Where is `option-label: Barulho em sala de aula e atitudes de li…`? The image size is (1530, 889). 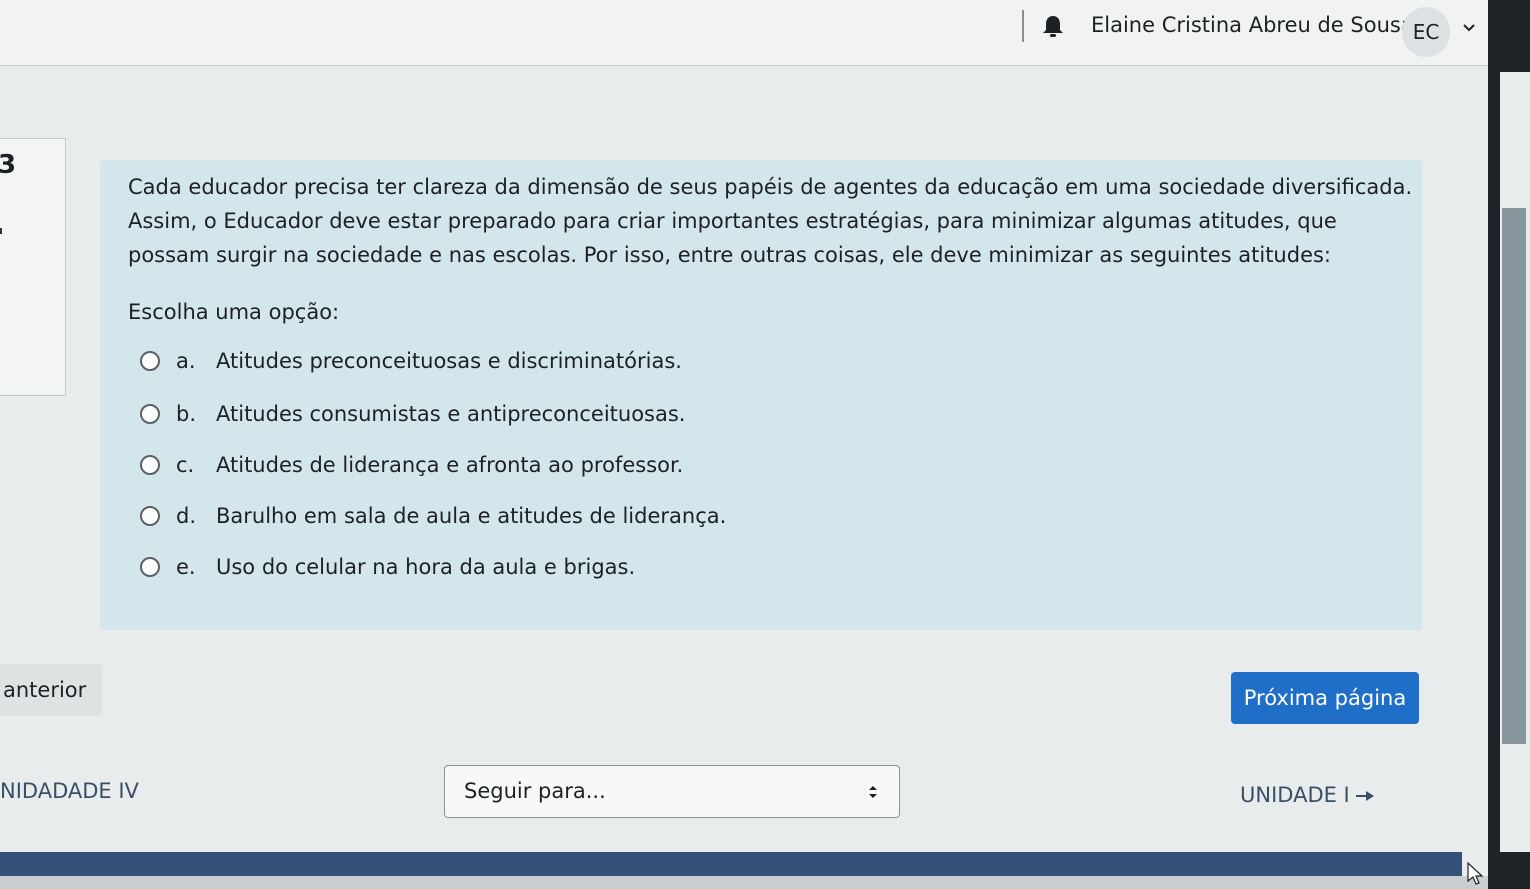 option-label: Barulho em sala de aula e atitudes de li… is located at coordinates (471, 516).